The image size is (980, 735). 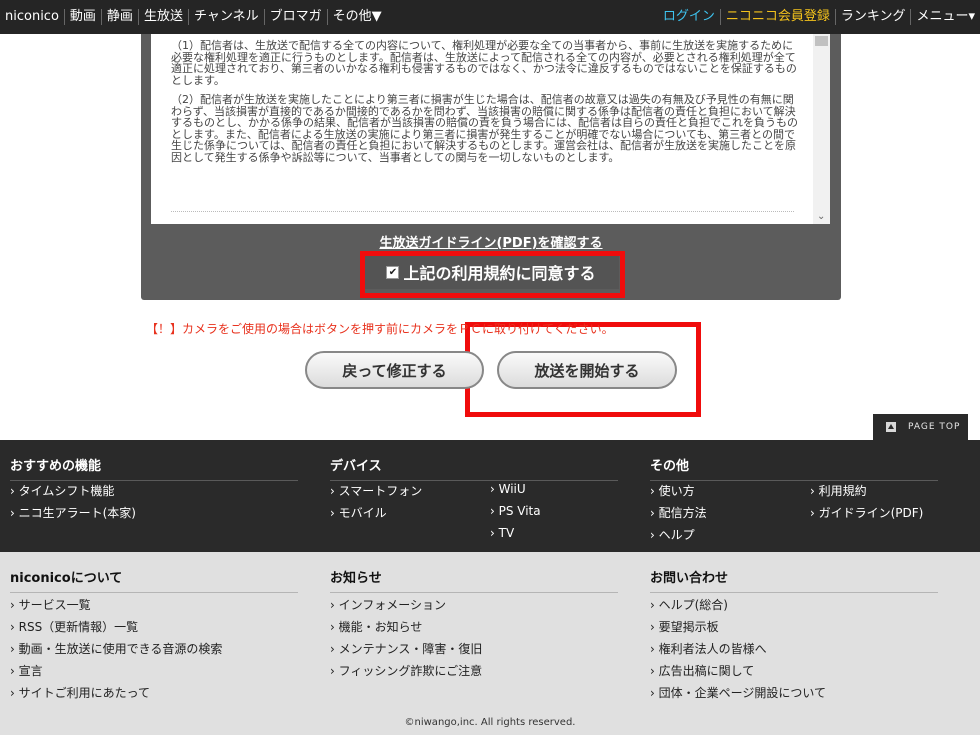 I want to click on page-top-button: PAGE TOP, so click(x=920, y=427).